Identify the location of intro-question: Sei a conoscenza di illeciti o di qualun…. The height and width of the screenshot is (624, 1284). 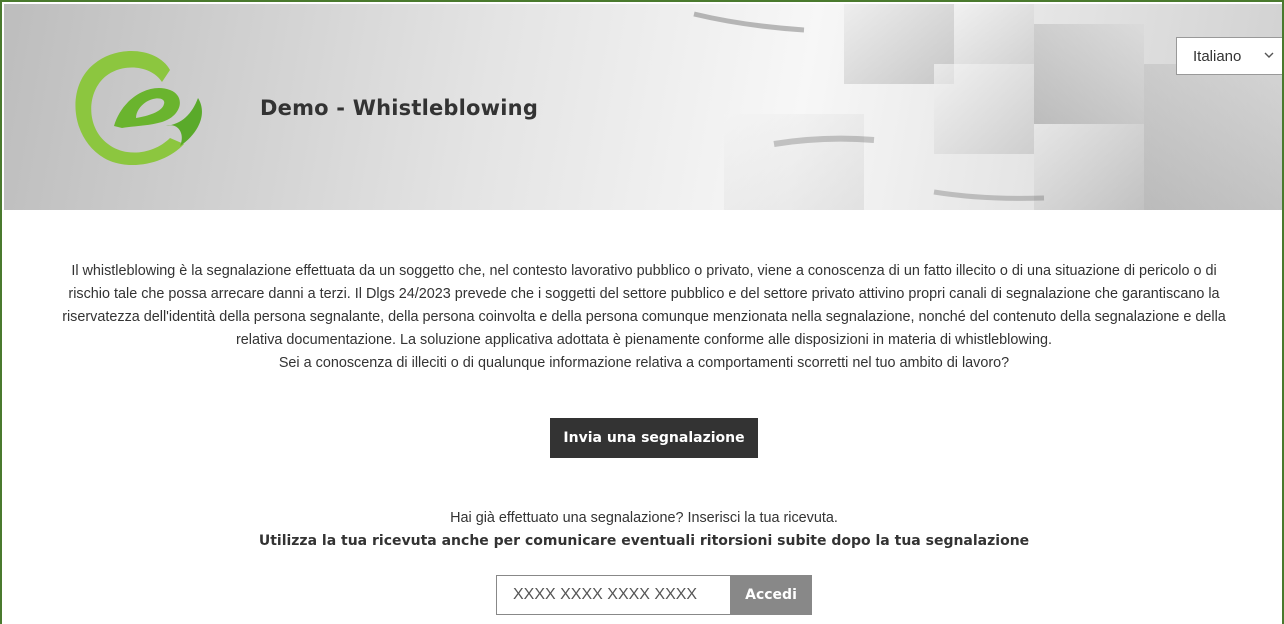
(644, 363).